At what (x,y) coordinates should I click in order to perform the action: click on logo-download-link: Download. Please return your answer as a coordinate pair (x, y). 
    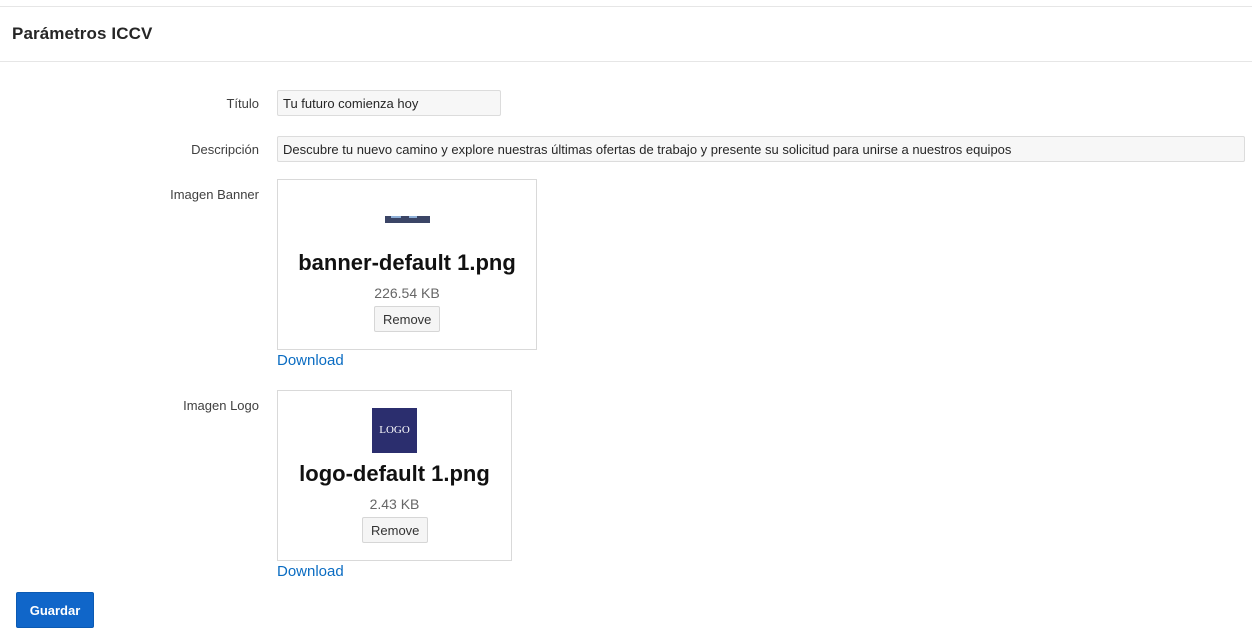
    Looking at the image, I should click on (310, 571).